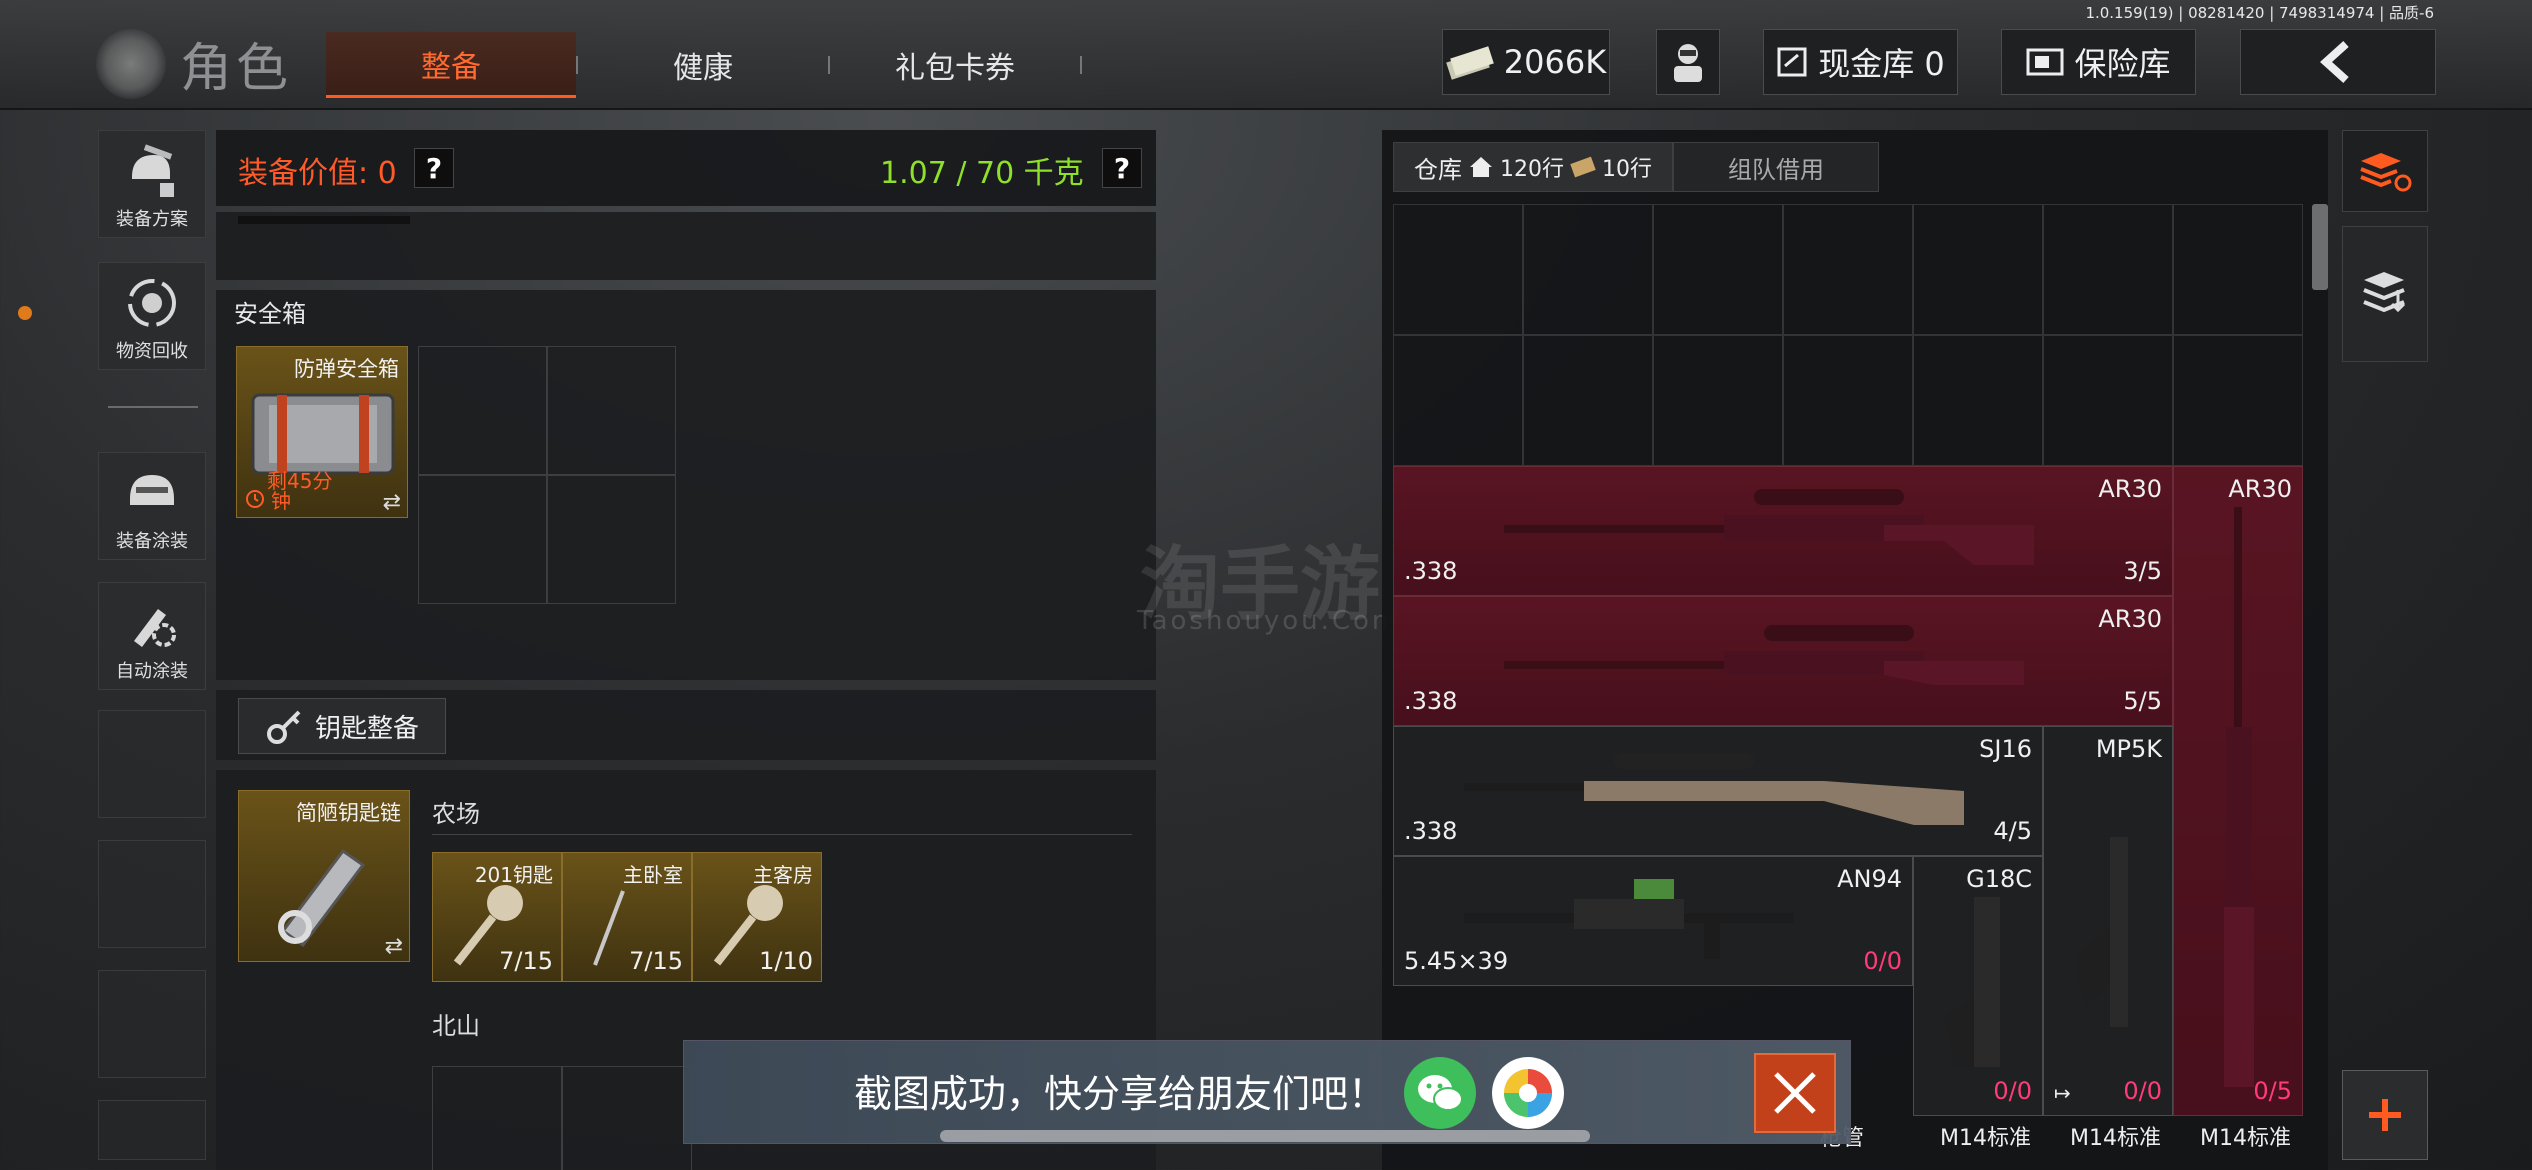  What do you see at coordinates (1438, 169) in the screenshot?
I see `warehouse-tab-label: 仓库` at bounding box center [1438, 169].